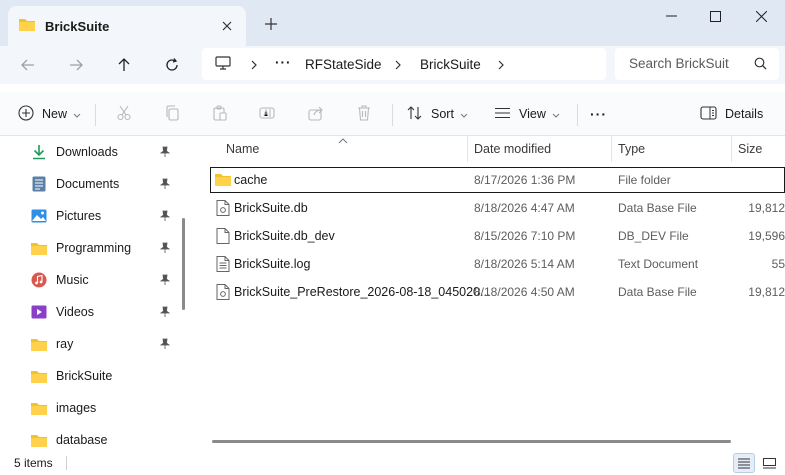  Describe the element at coordinates (79, 216) in the screenshot. I see `sidebar-item-label: Pictures` at that location.